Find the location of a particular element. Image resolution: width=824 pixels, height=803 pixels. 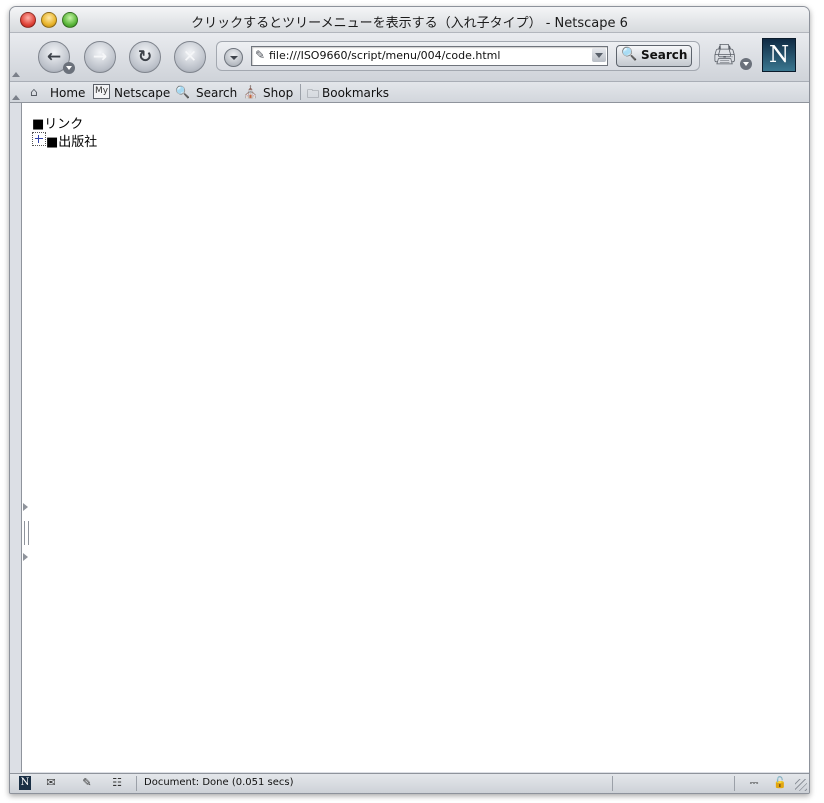

search-icon: 🔍 is located at coordinates (182, 92).